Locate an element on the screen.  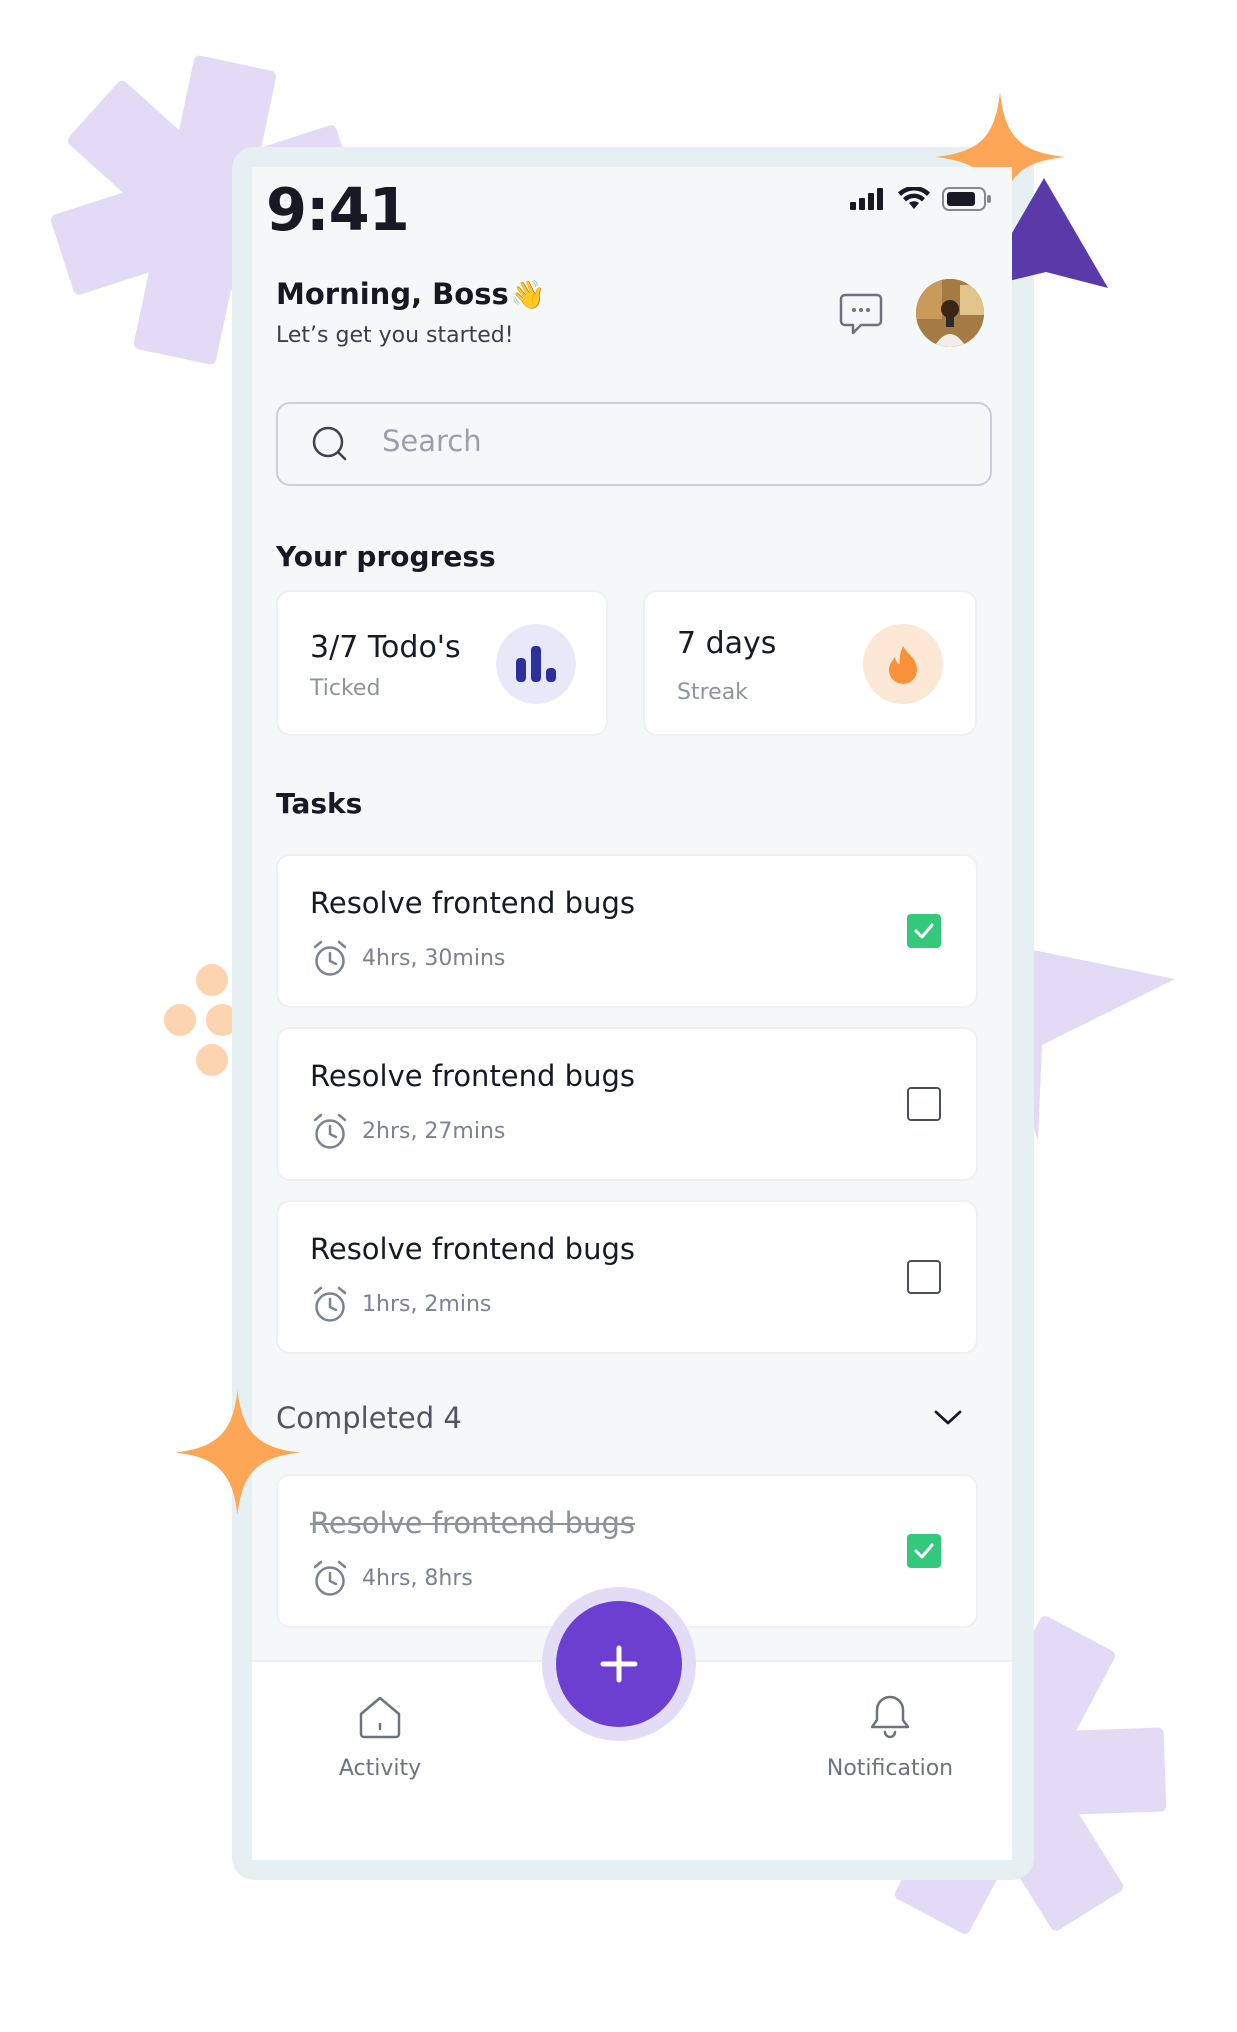
streak-value: 7 days is located at coordinates (727, 643).